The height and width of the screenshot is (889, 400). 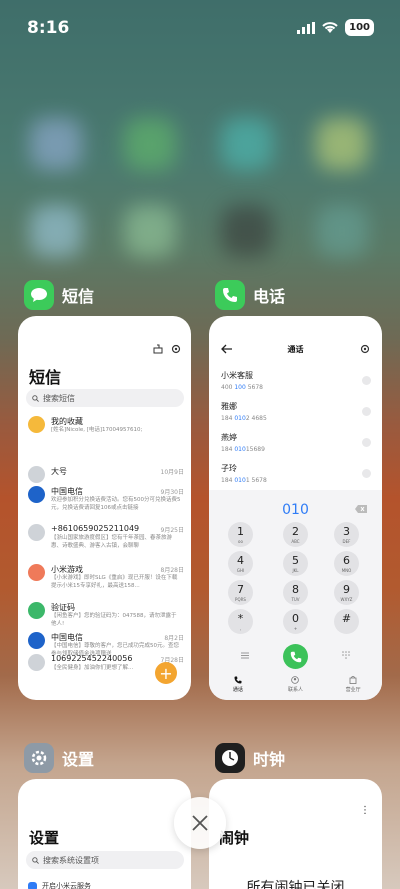 What do you see at coordinates (353, 688) in the screenshot?
I see `tab-service-hall: 营业厅` at bounding box center [353, 688].